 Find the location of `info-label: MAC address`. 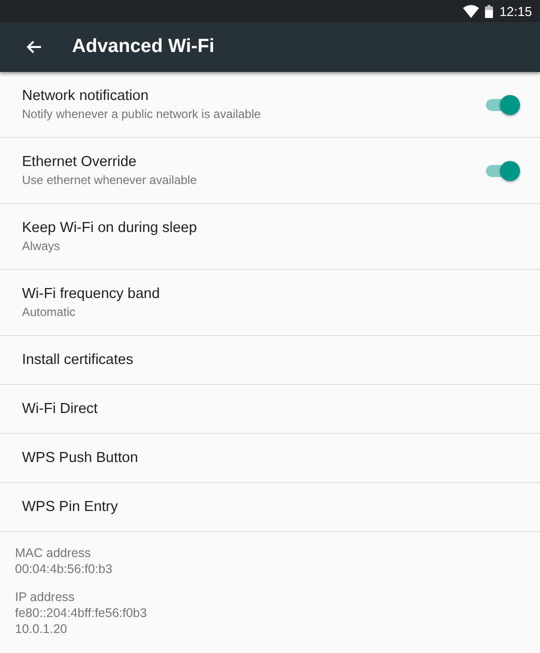

info-label: MAC address is located at coordinates (53, 553).